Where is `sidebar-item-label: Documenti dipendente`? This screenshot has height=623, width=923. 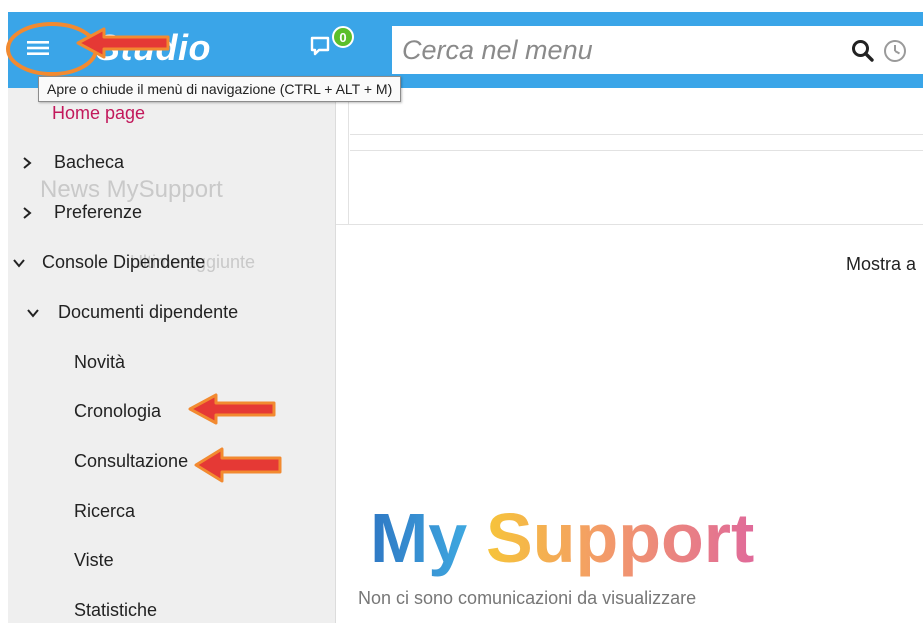 sidebar-item-label: Documenti dipendente is located at coordinates (148, 312).